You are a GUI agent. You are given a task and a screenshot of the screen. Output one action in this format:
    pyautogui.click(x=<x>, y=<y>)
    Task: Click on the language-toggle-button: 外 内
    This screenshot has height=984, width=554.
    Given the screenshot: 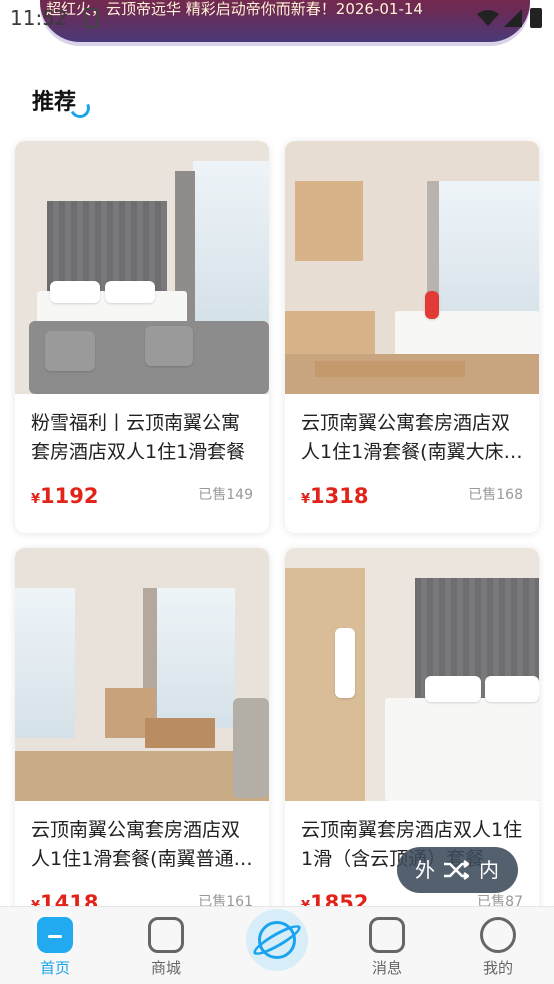 What is the action you would take?
    pyautogui.click(x=457, y=870)
    